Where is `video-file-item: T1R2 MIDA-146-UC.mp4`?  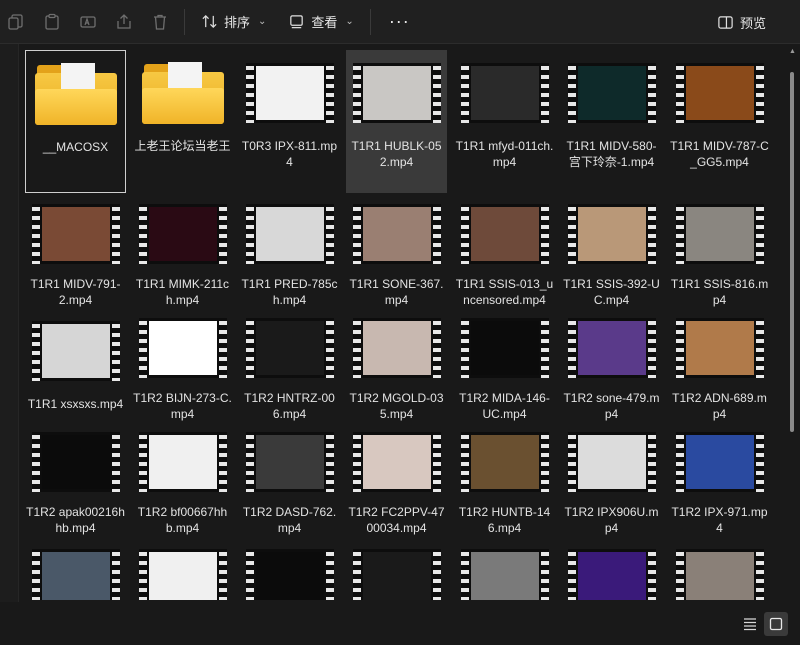 video-file-item: T1R2 MIDA-146-UC.mp4 is located at coordinates (504, 365).